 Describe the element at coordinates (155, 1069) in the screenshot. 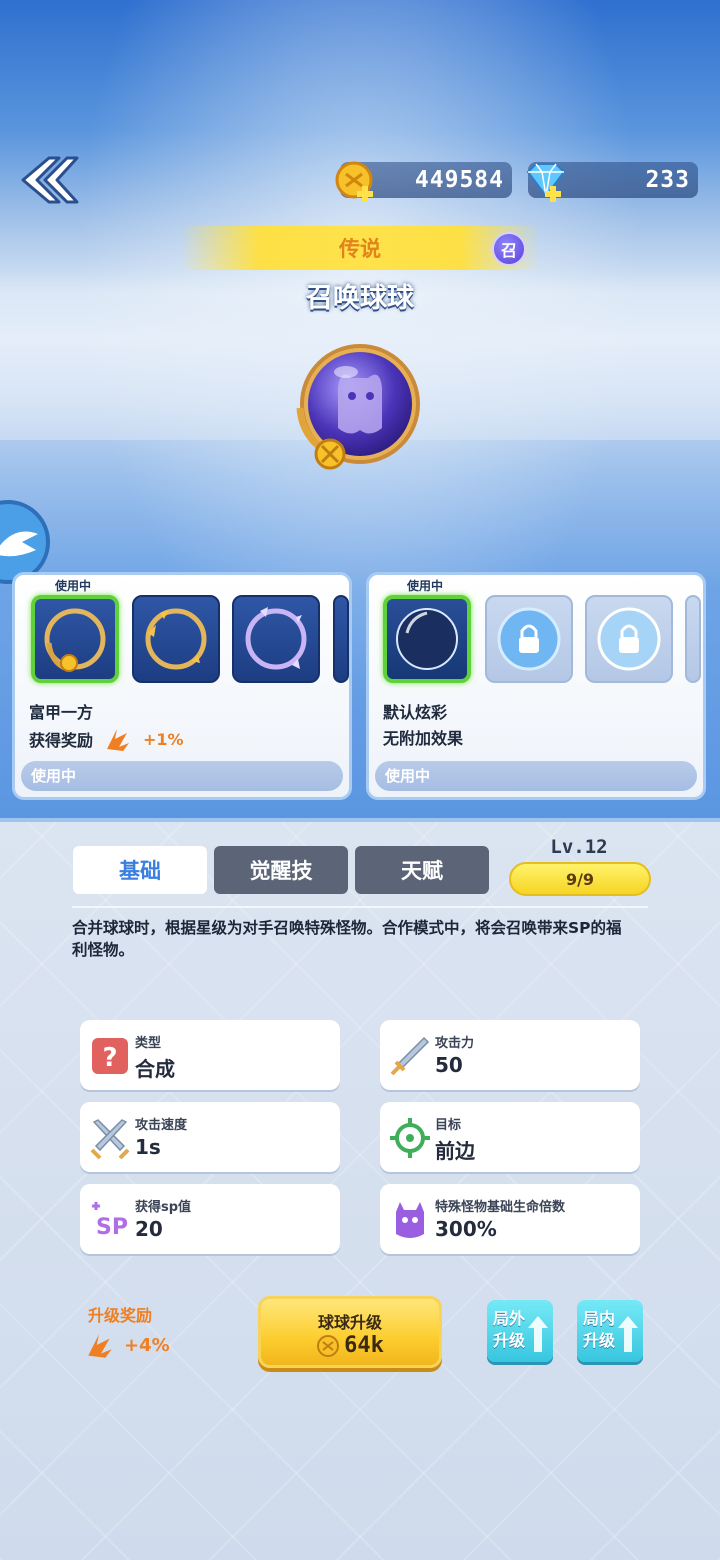

I see `stat-value-type: 合成` at that location.